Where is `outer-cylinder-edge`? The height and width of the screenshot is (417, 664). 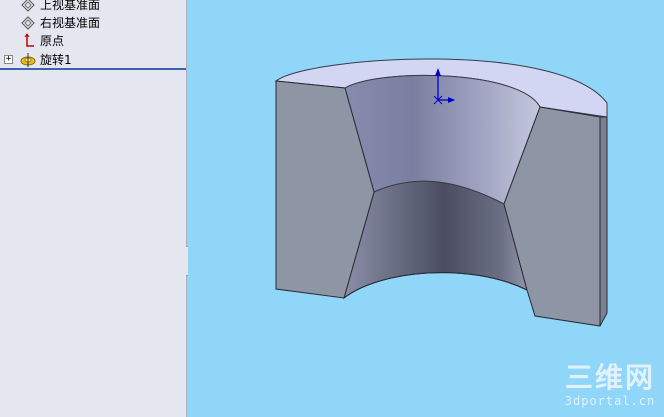 outer-cylinder-edge is located at coordinates (603, 221).